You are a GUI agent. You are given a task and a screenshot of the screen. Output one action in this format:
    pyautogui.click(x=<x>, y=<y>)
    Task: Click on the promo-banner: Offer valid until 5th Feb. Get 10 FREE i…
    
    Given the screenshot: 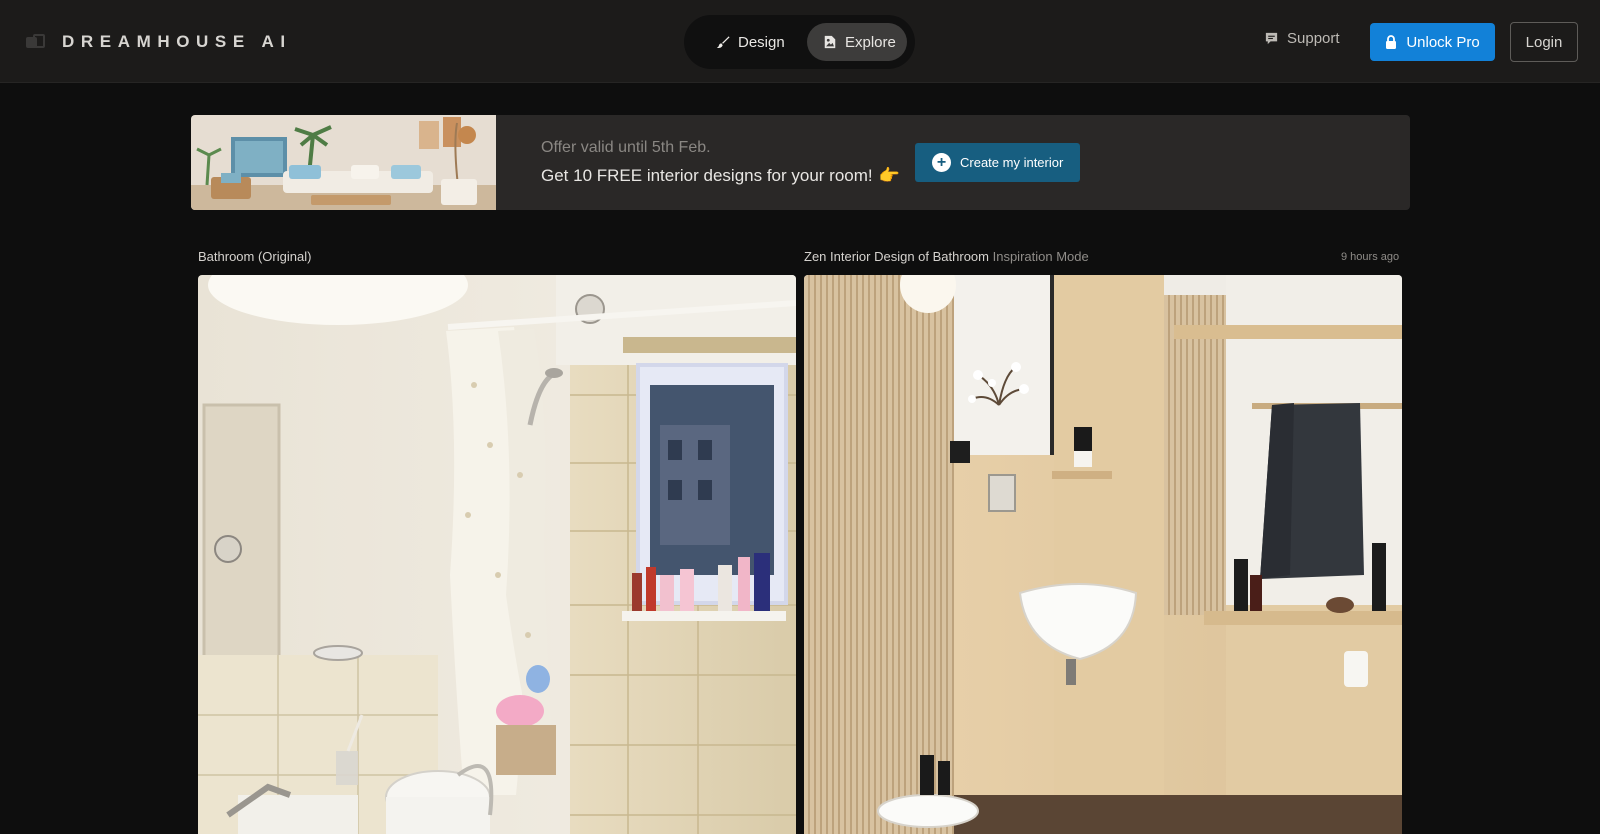 What is the action you would take?
    pyautogui.click(x=800, y=162)
    